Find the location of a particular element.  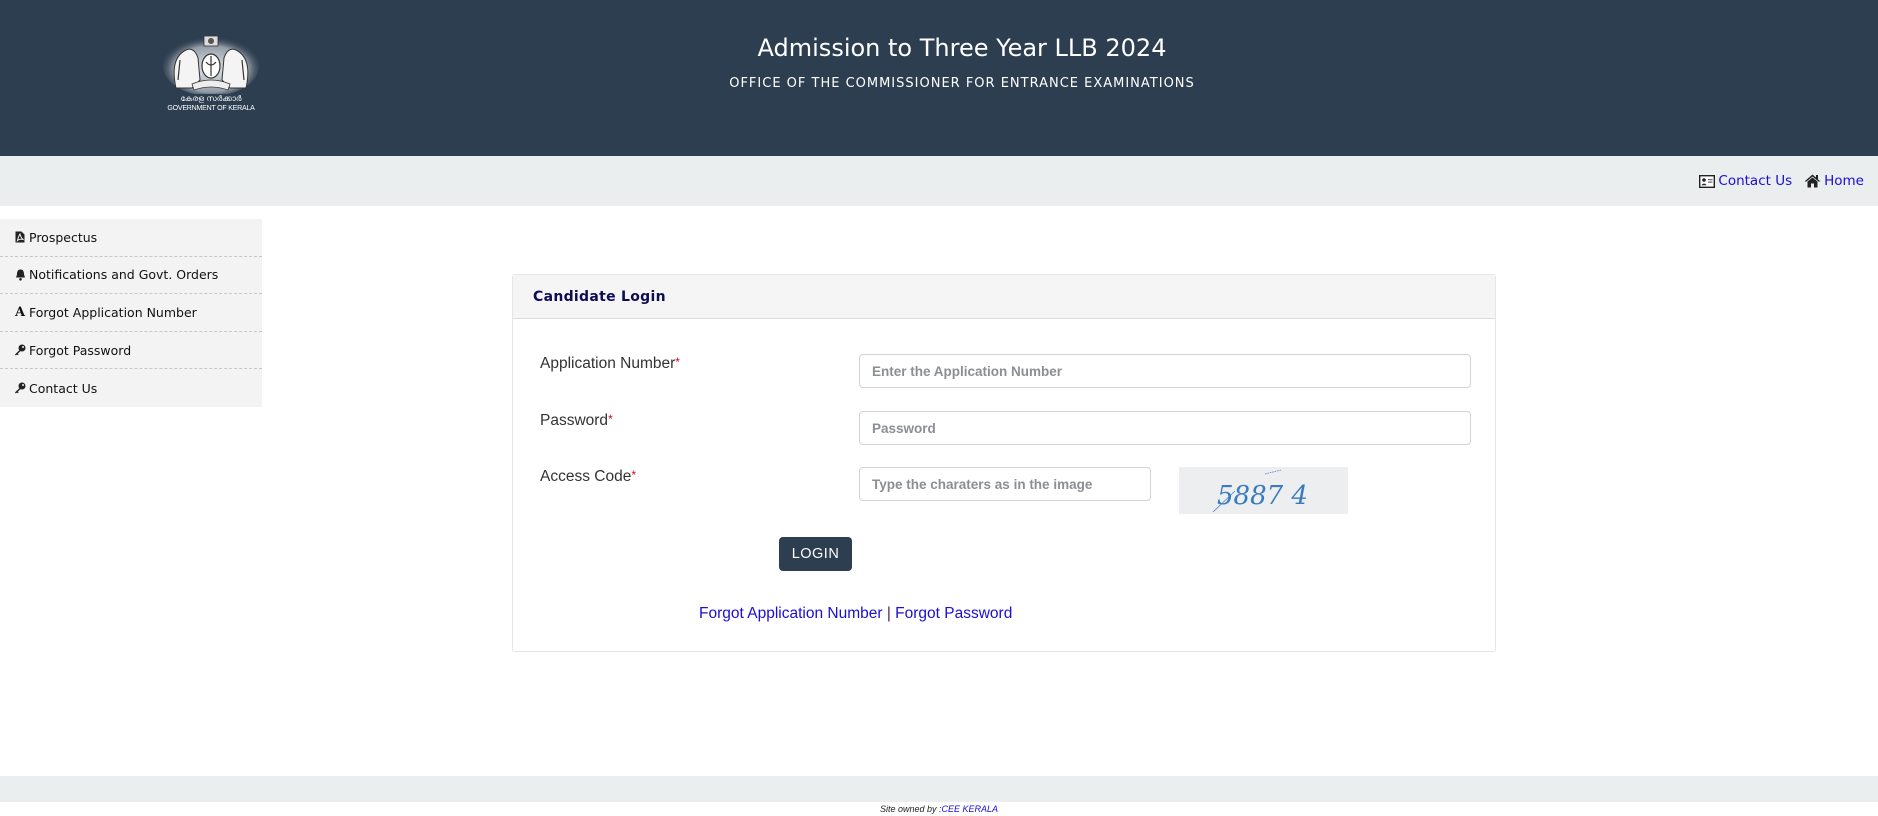

application-number-label-text: Application Number is located at coordinates (608, 363).